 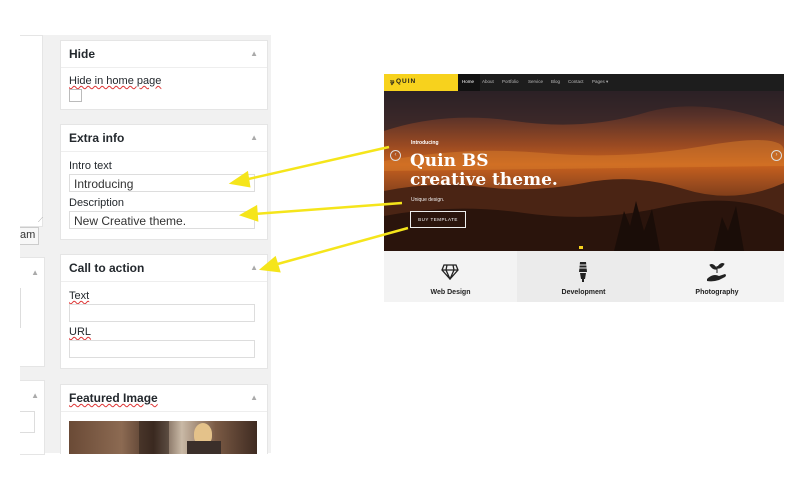 What do you see at coordinates (341, 246) in the screenshot?
I see `arrow-cta-line` at bounding box center [341, 246].